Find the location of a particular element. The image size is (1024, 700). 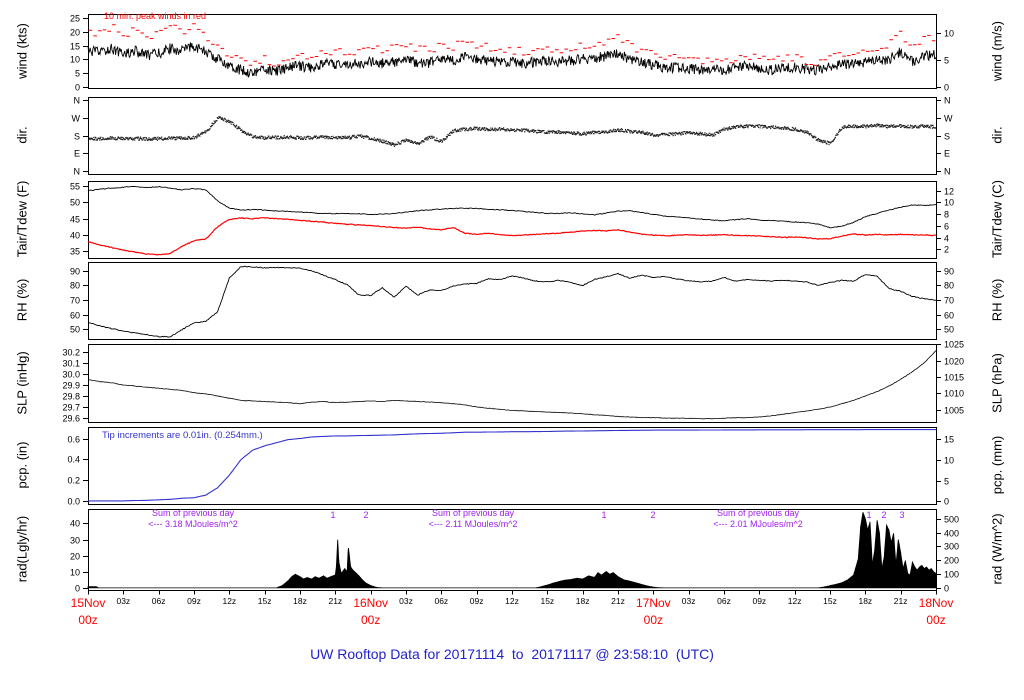

peak-wind-legend-note: 10 min. peak winds in red is located at coordinates (155, 16).